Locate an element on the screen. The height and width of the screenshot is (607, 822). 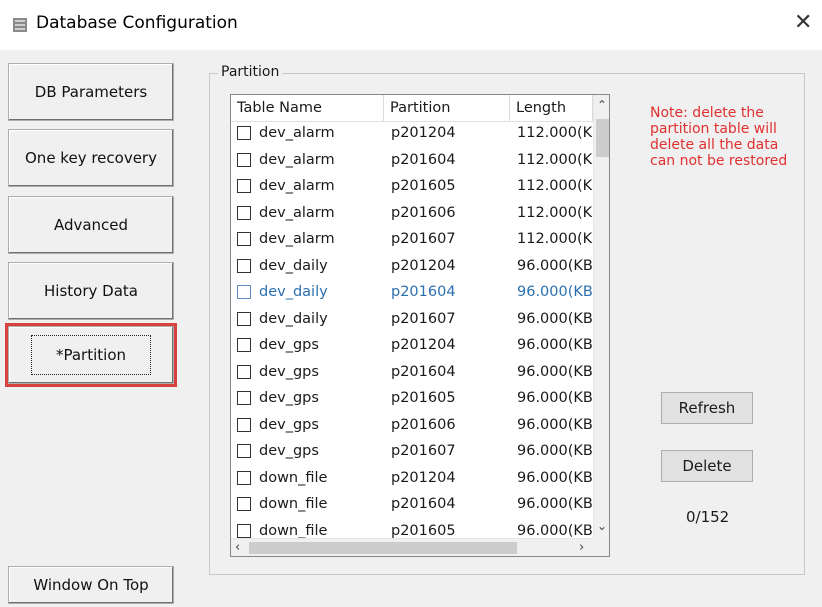
table-row: dev_alarm p201604 112.000(KB) is located at coordinates (419, 161).